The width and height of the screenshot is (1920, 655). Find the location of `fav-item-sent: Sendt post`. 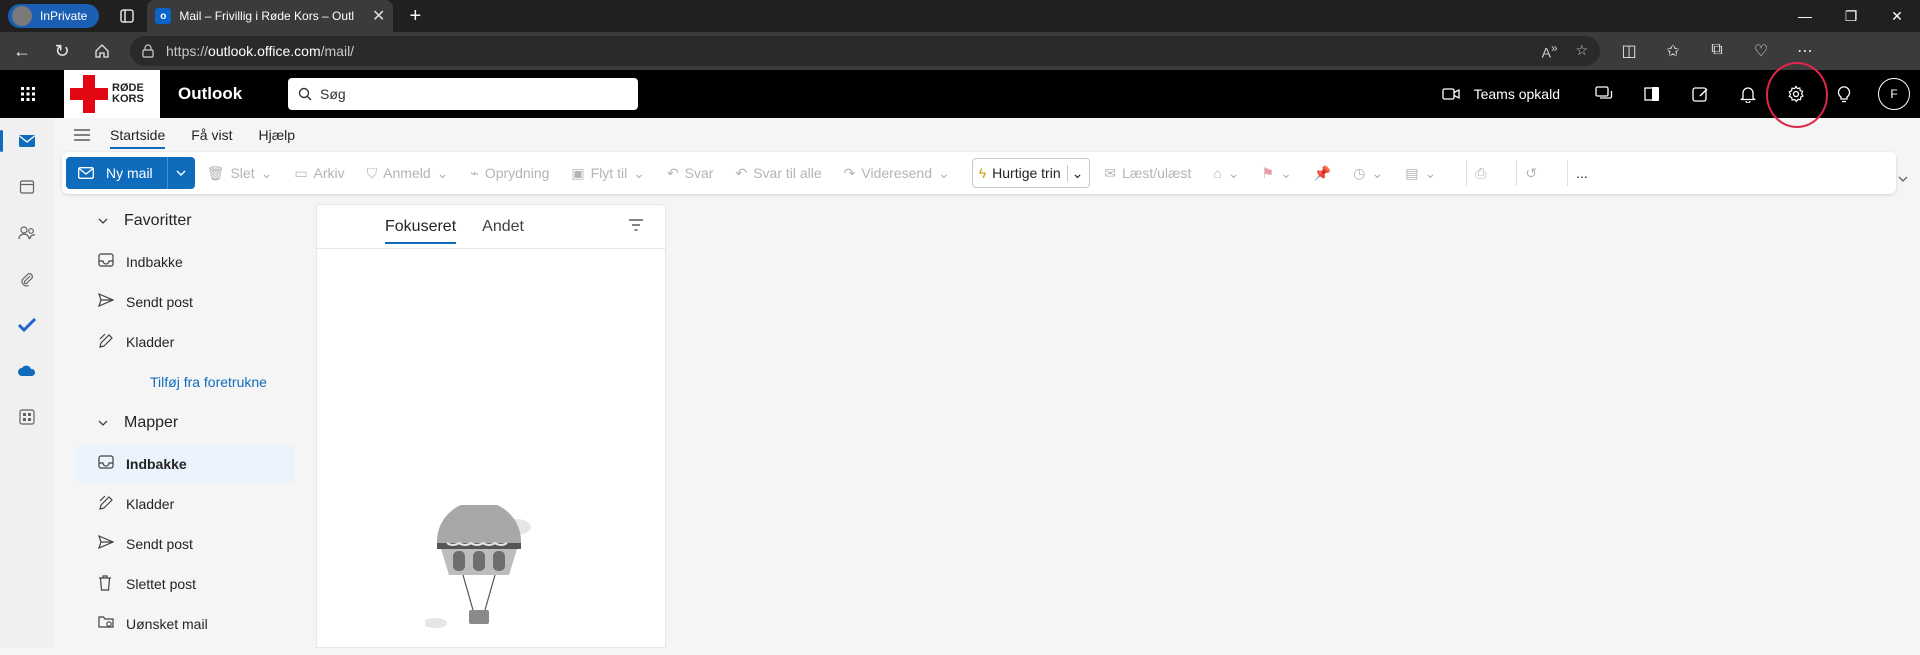

fav-item-sent: Sendt post is located at coordinates (185, 302).